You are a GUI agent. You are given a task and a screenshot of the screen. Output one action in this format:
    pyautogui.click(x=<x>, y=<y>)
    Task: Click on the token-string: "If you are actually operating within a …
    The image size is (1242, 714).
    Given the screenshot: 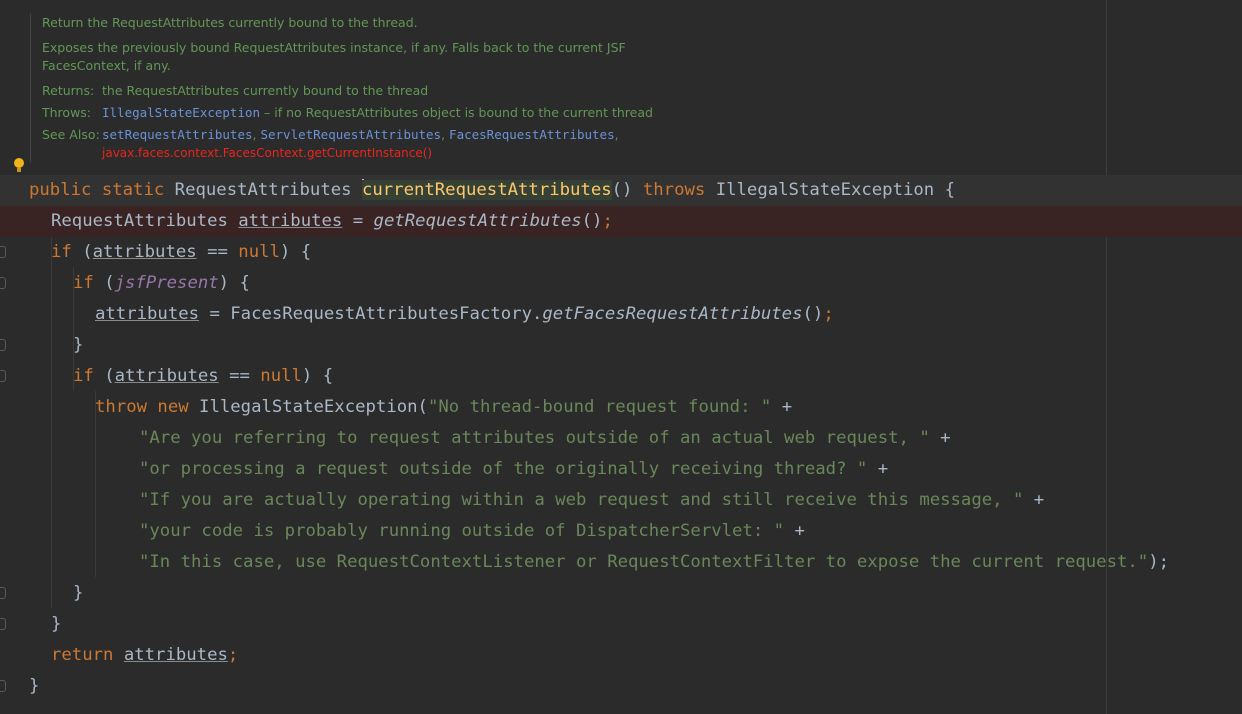 What is the action you would take?
    pyautogui.click(x=581, y=500)
    